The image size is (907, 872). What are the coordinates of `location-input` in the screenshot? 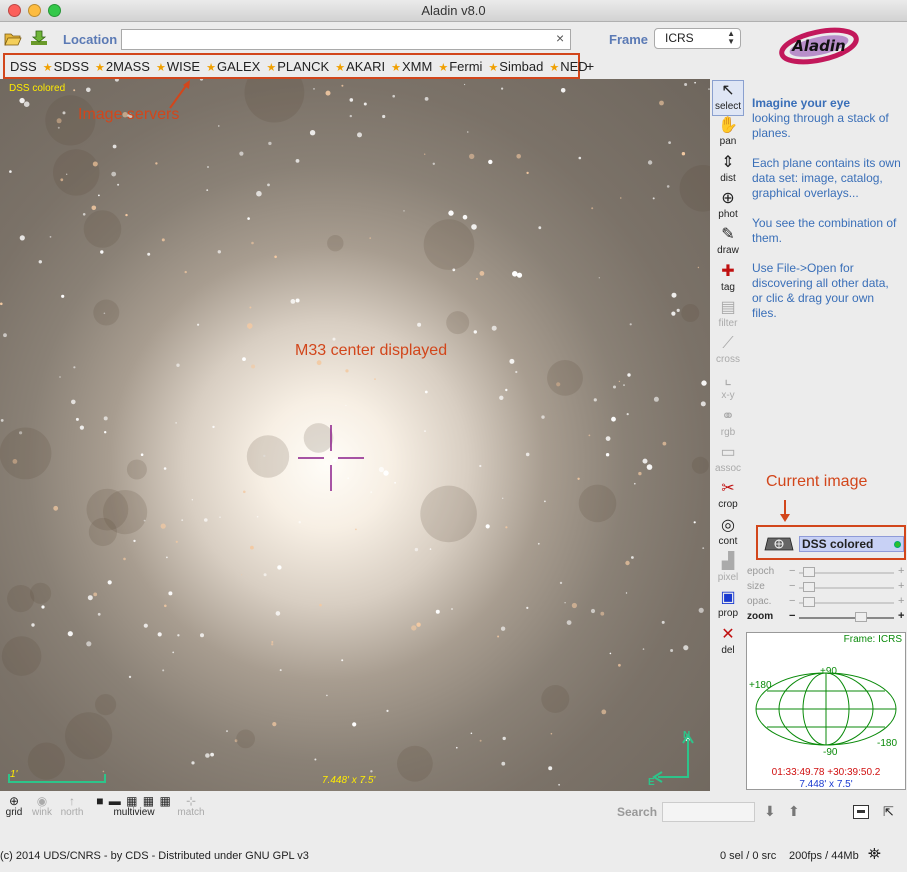 It's located at (346, 39).